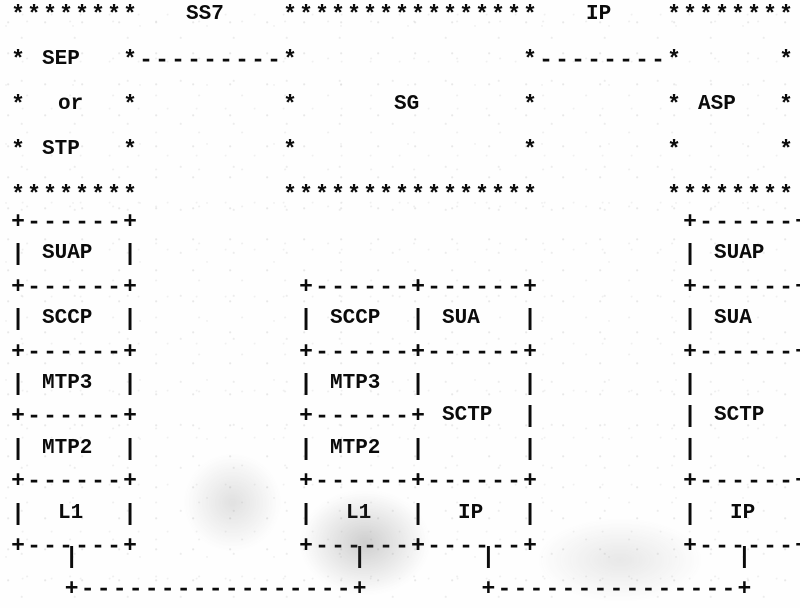  What do you see at coordinates (717, 104) in the screenshot?
I see `asp-node-label: ASP` at bounding box center [717, 104].